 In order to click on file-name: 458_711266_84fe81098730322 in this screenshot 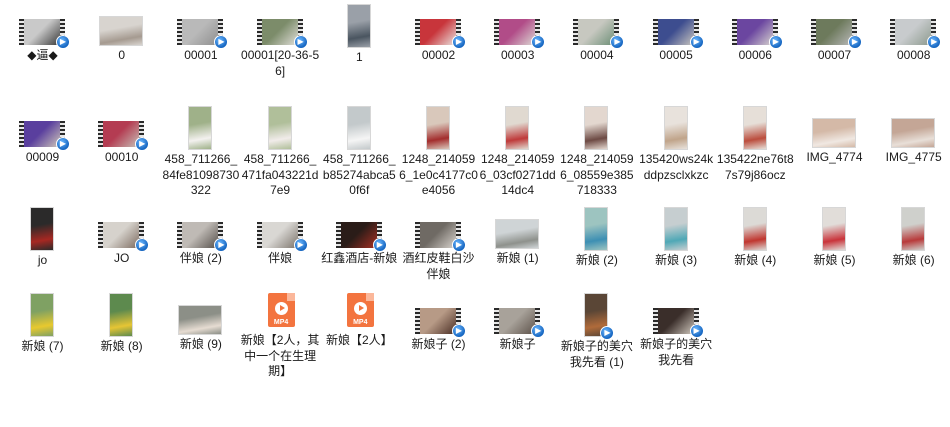, I will do `click(201, 174)`.